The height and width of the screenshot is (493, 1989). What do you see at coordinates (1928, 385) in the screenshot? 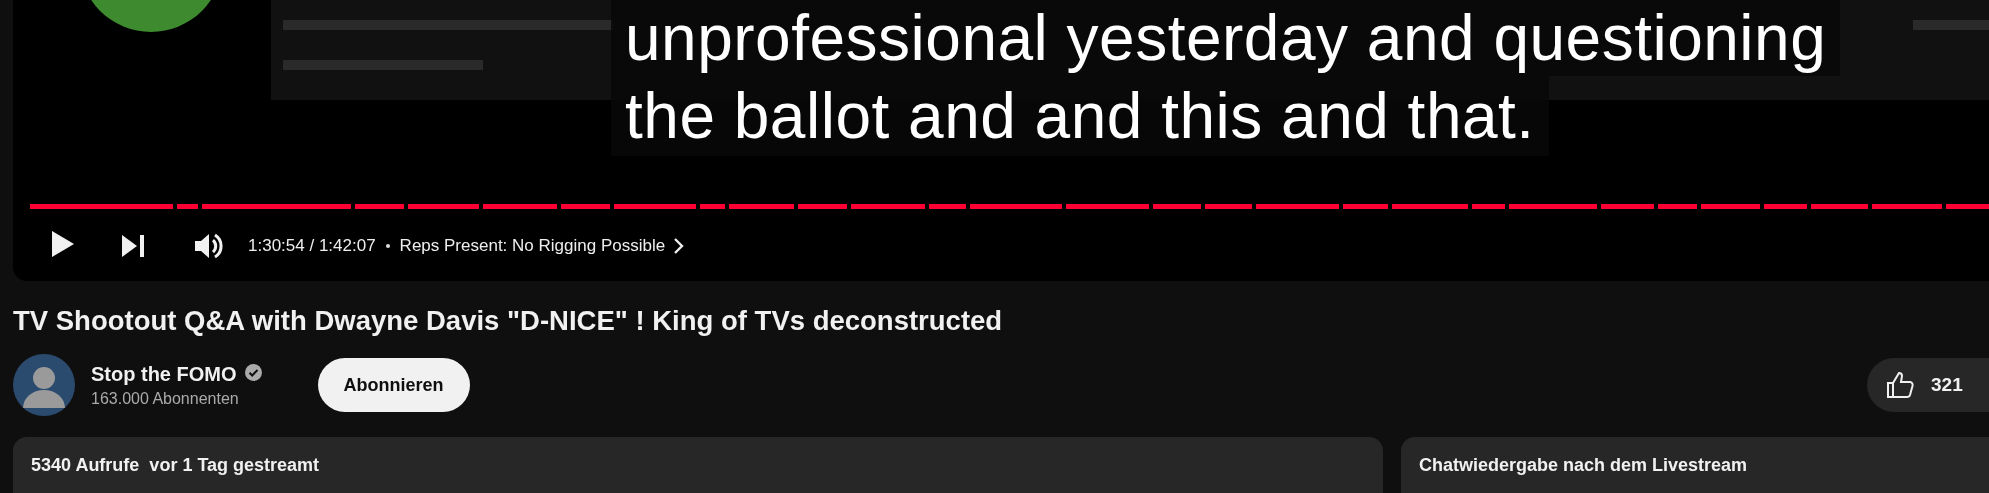
I see `like-button: 321` at bounding box center [1928, 385].